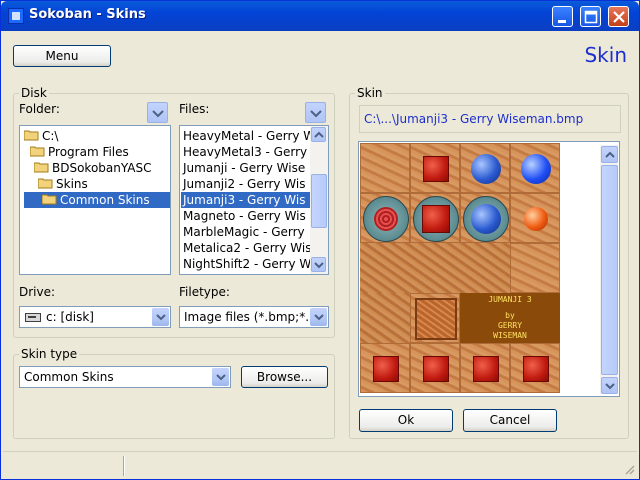  I want to click on tree-item: Skins, so click(62, 184).